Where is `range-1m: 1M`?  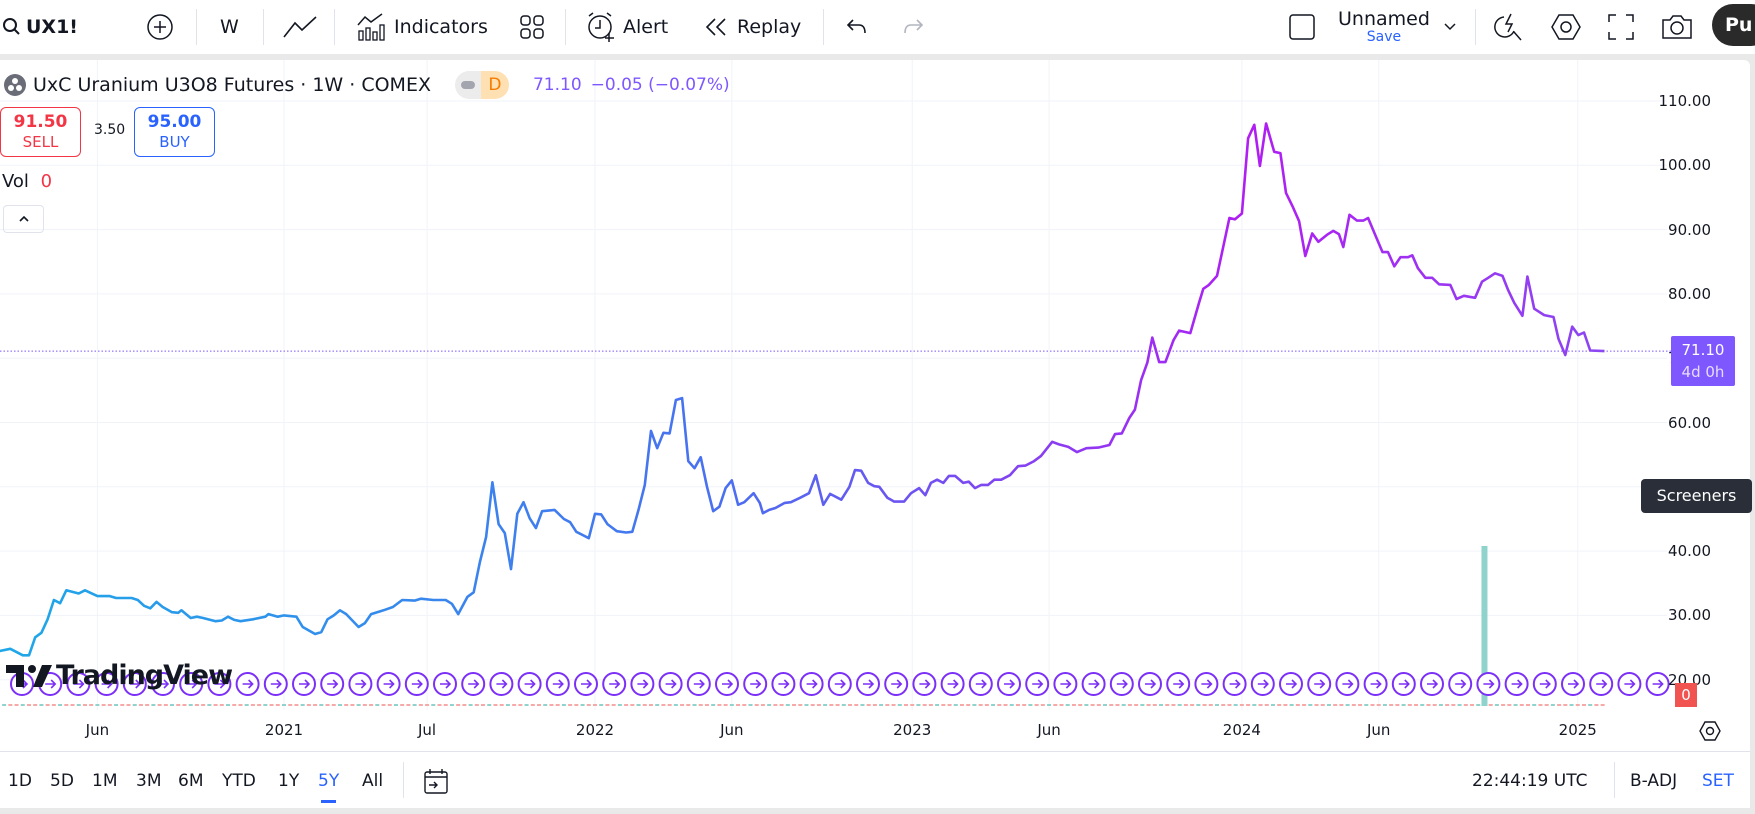 range-1m: 1M is located at coordinates (104, 780).